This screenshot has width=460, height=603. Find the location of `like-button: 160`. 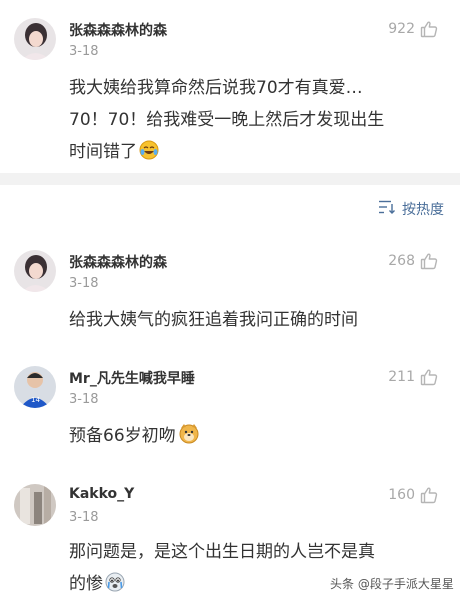

like-button: 160 is located at coordinates (413, 495).